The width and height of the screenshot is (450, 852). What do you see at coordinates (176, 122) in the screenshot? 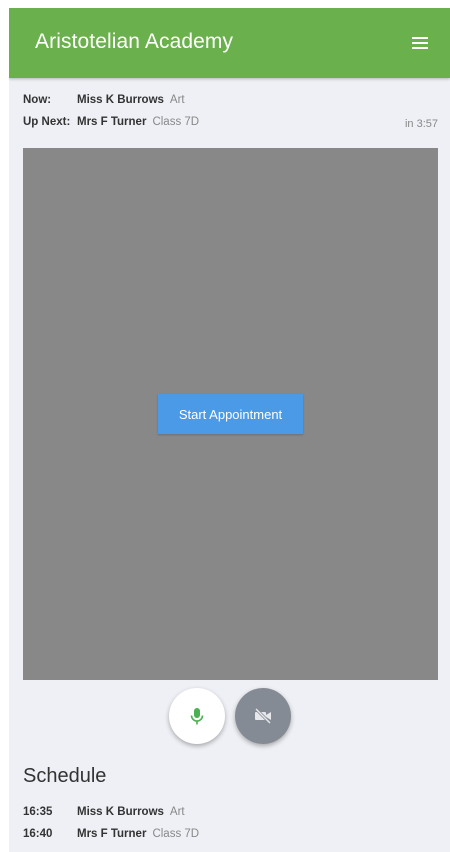
I see `up-next-subject: Class 7D` at bounding box center [176, 122].